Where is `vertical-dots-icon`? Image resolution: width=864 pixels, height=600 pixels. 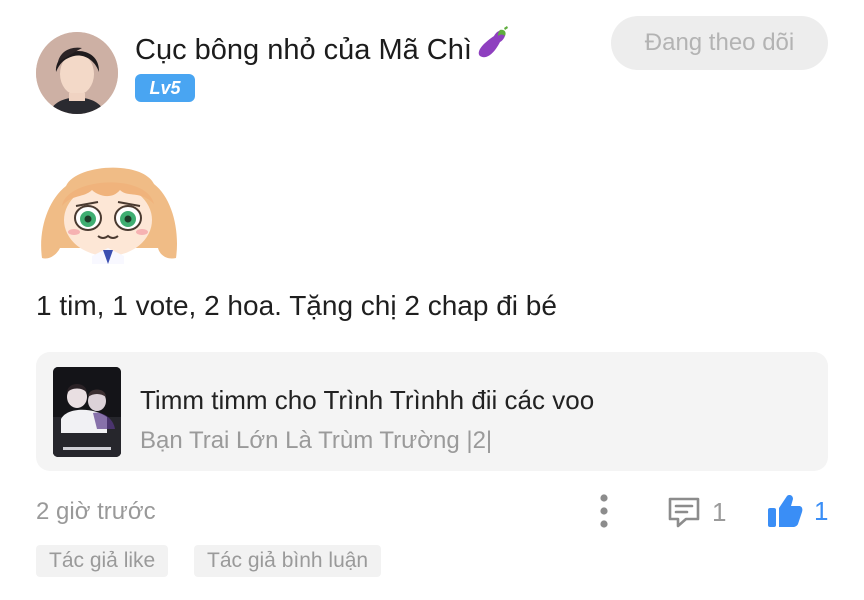 vertical-dots-icon is located at coordinates (604, 511).